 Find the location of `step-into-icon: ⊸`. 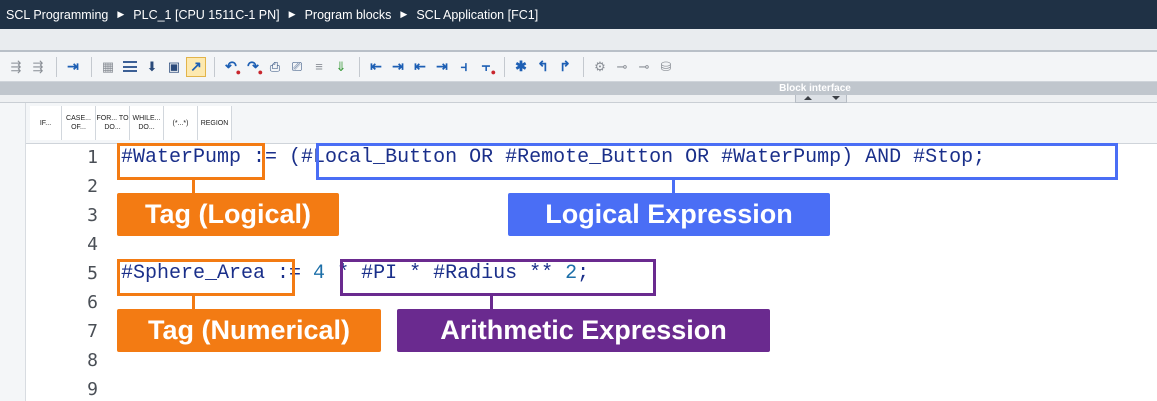

step-into-icon: ⊸ is located at coordinates (644, 67).